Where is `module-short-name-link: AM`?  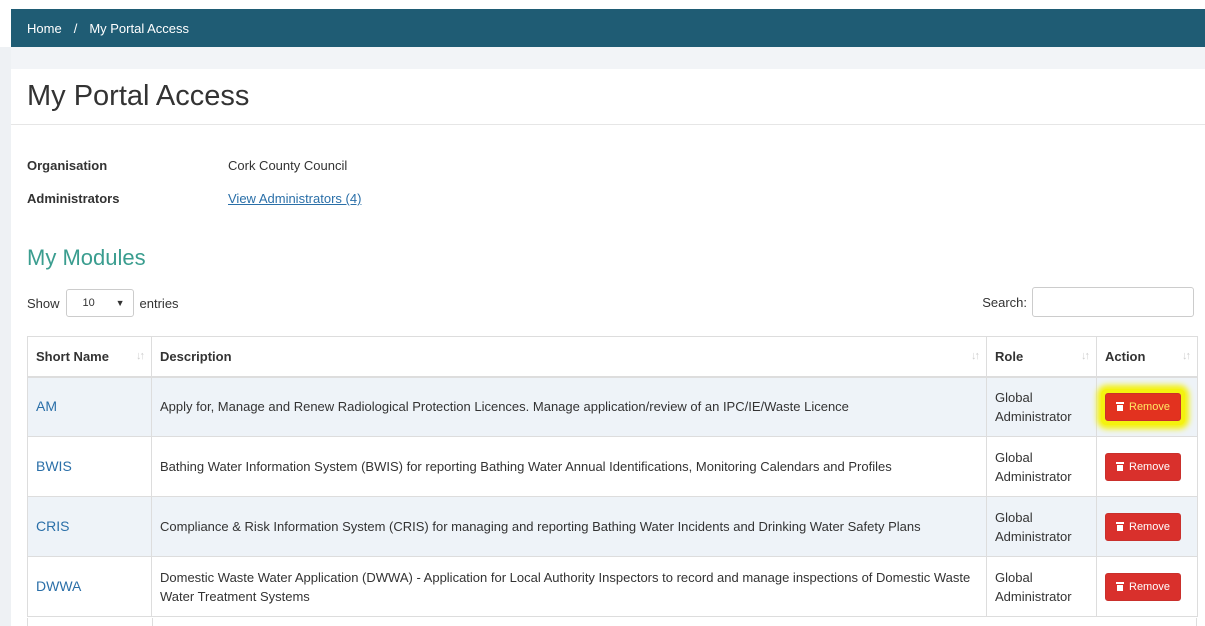 module-short-name-link: AM is located at coordinates (46, 406).